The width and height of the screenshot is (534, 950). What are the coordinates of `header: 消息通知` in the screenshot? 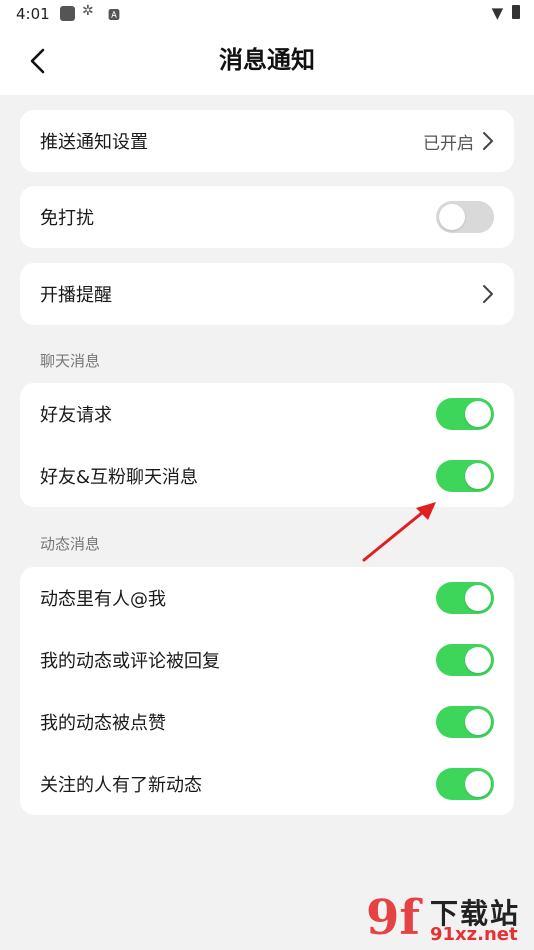 It's located at (267, 61).